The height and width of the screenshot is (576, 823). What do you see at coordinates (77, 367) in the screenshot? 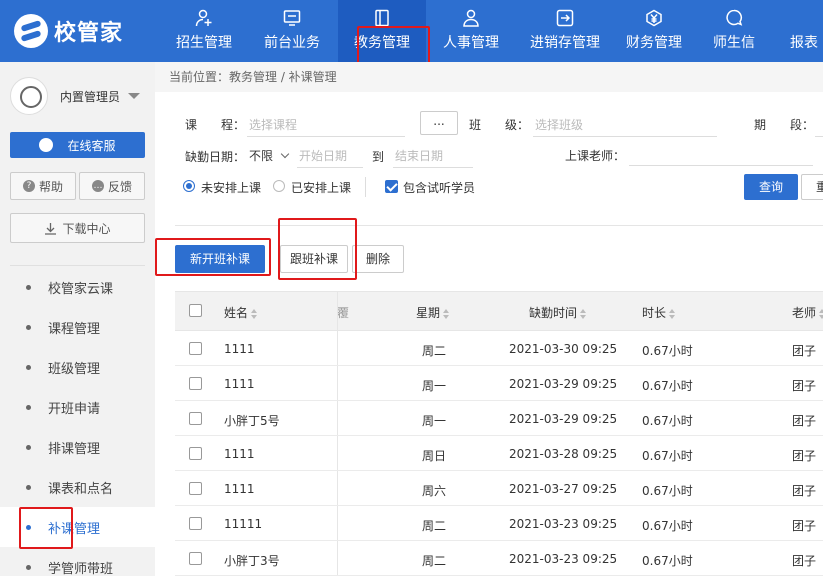
I see `sidebar-item-class-management: 班级管理` at bounding box center [77, 367].